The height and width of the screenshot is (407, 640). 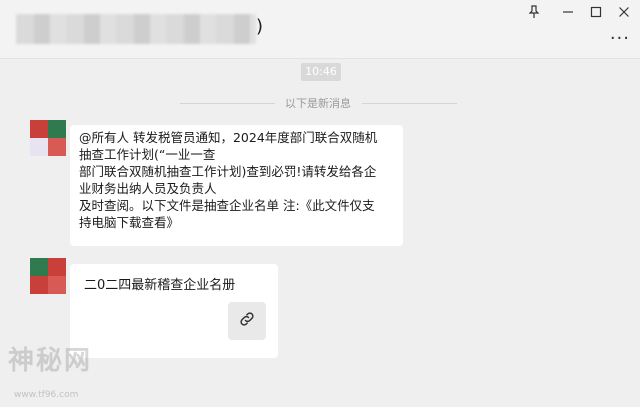 I want to click on link-tile, so click(x=247, y=321).